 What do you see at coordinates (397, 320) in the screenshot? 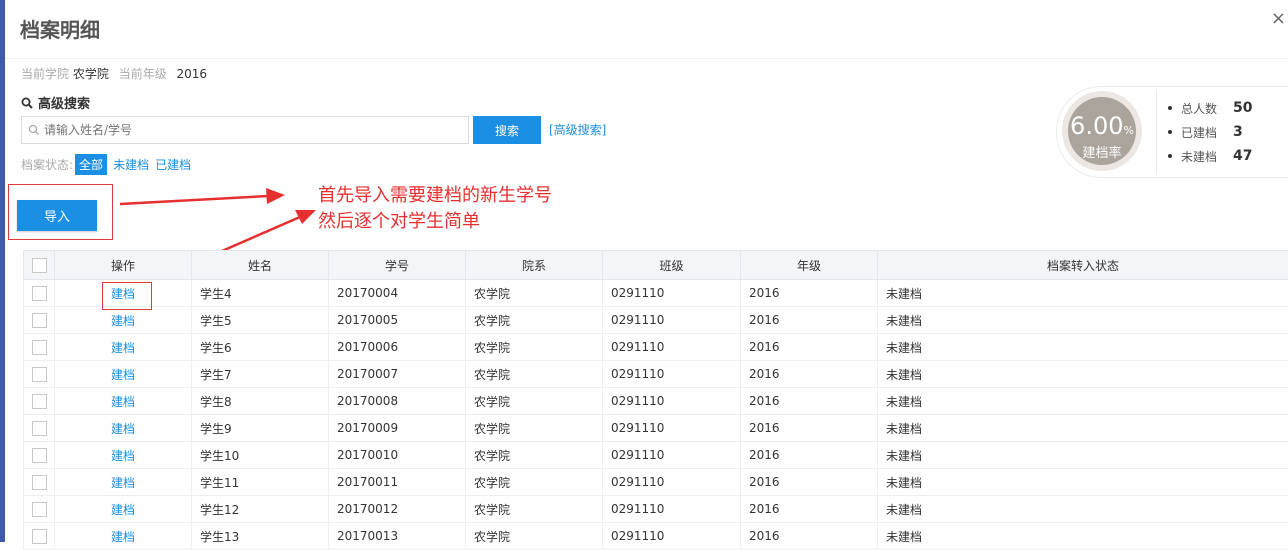
I see `cell-student-id: 20170005` at bounding box center [397, 320].